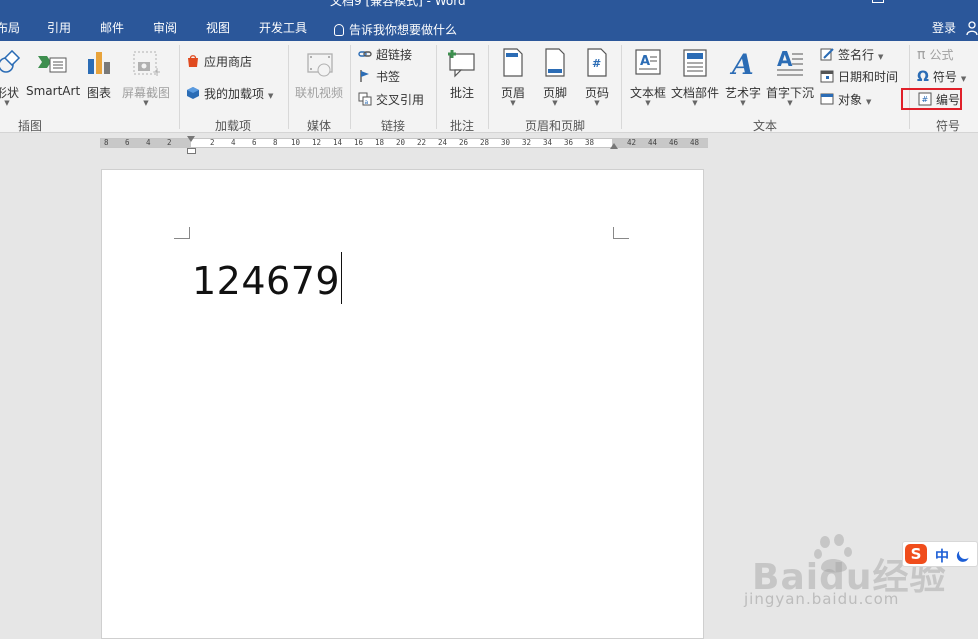  Describe the element at coordinates (695, 76) in the screenshot. I see `quick-parts-button: 文档部件 ▼` at that location.